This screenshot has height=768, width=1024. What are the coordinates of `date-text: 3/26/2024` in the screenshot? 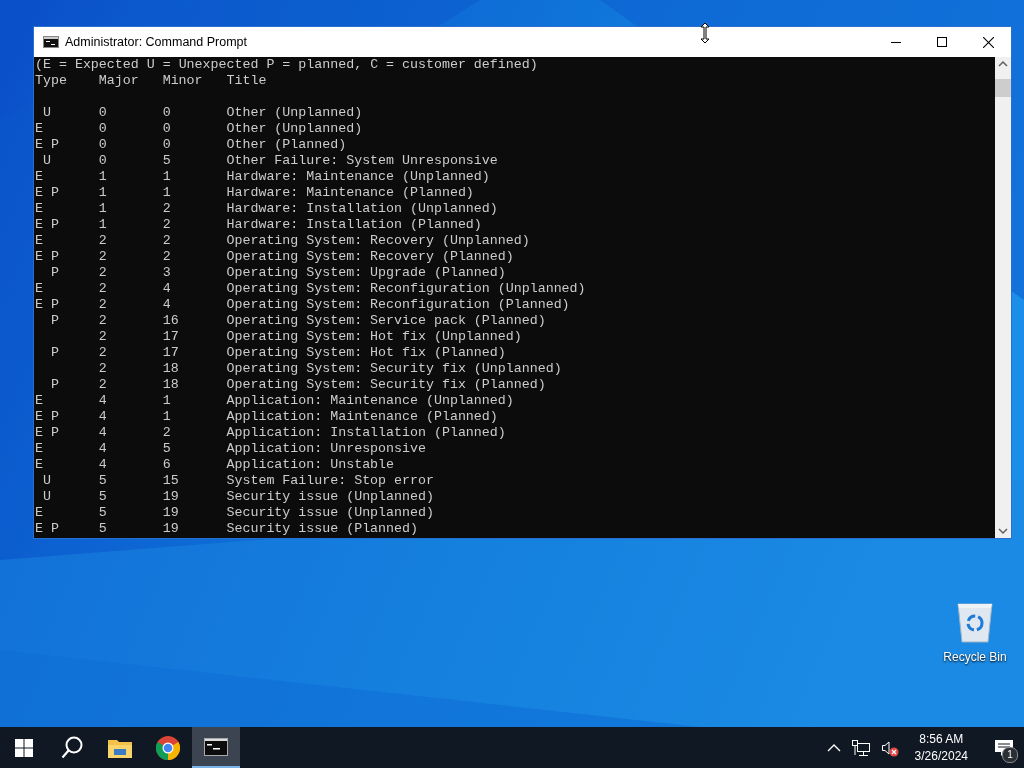 It's located at (941, 756).